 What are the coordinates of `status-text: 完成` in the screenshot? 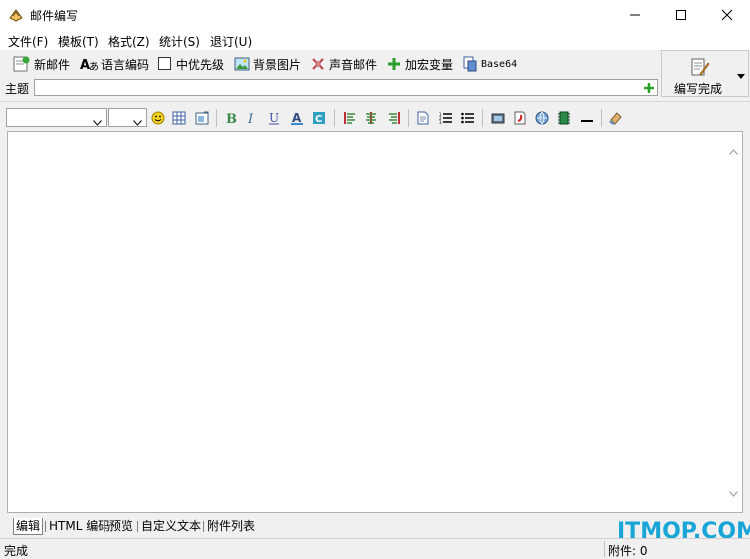 It's located at (16, 551).